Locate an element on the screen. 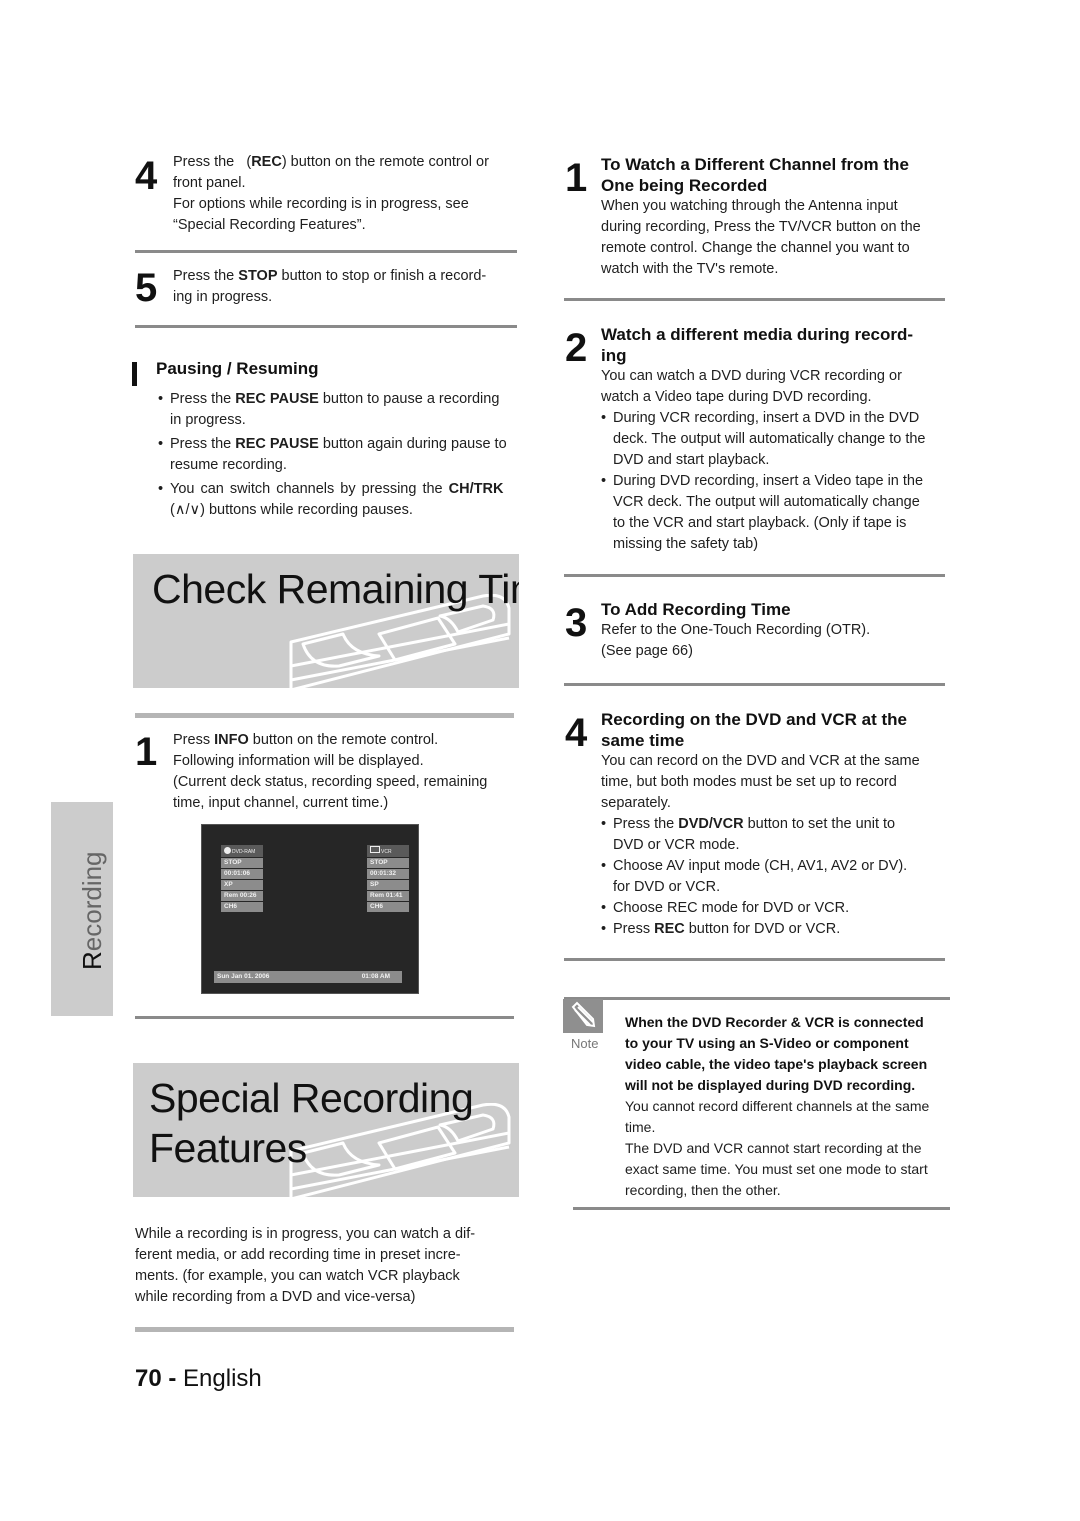 This screenshot has height=1521, width=1080. osd-cell: STOP is located at coordinates (388, 863).